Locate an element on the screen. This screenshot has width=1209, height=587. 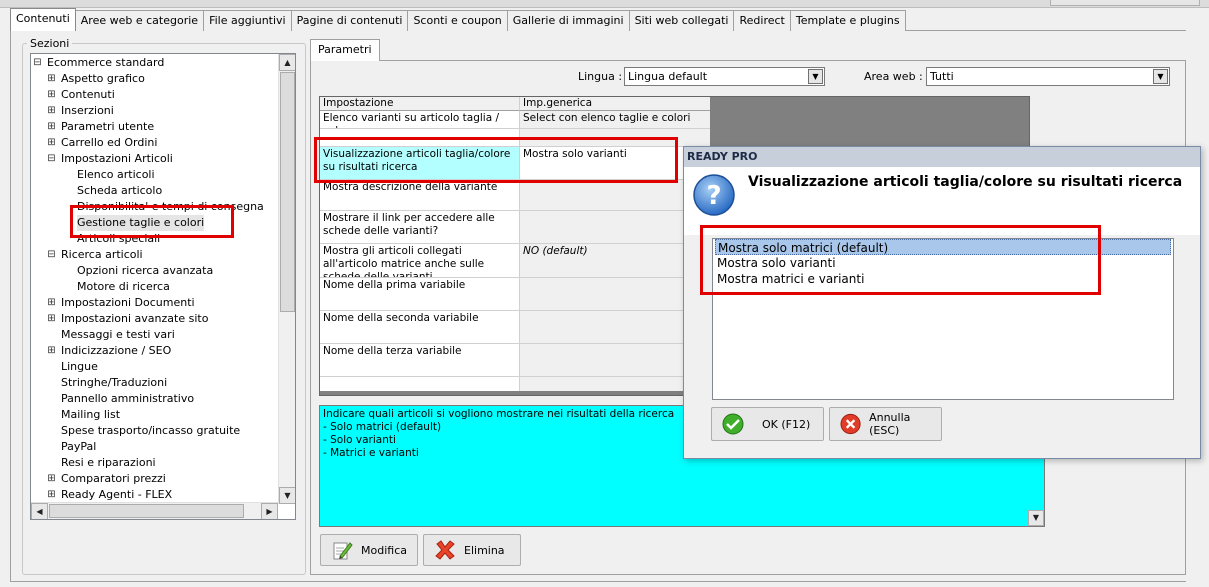
tree-item-label: Elenco articoli is located at coordinates (116, 174).